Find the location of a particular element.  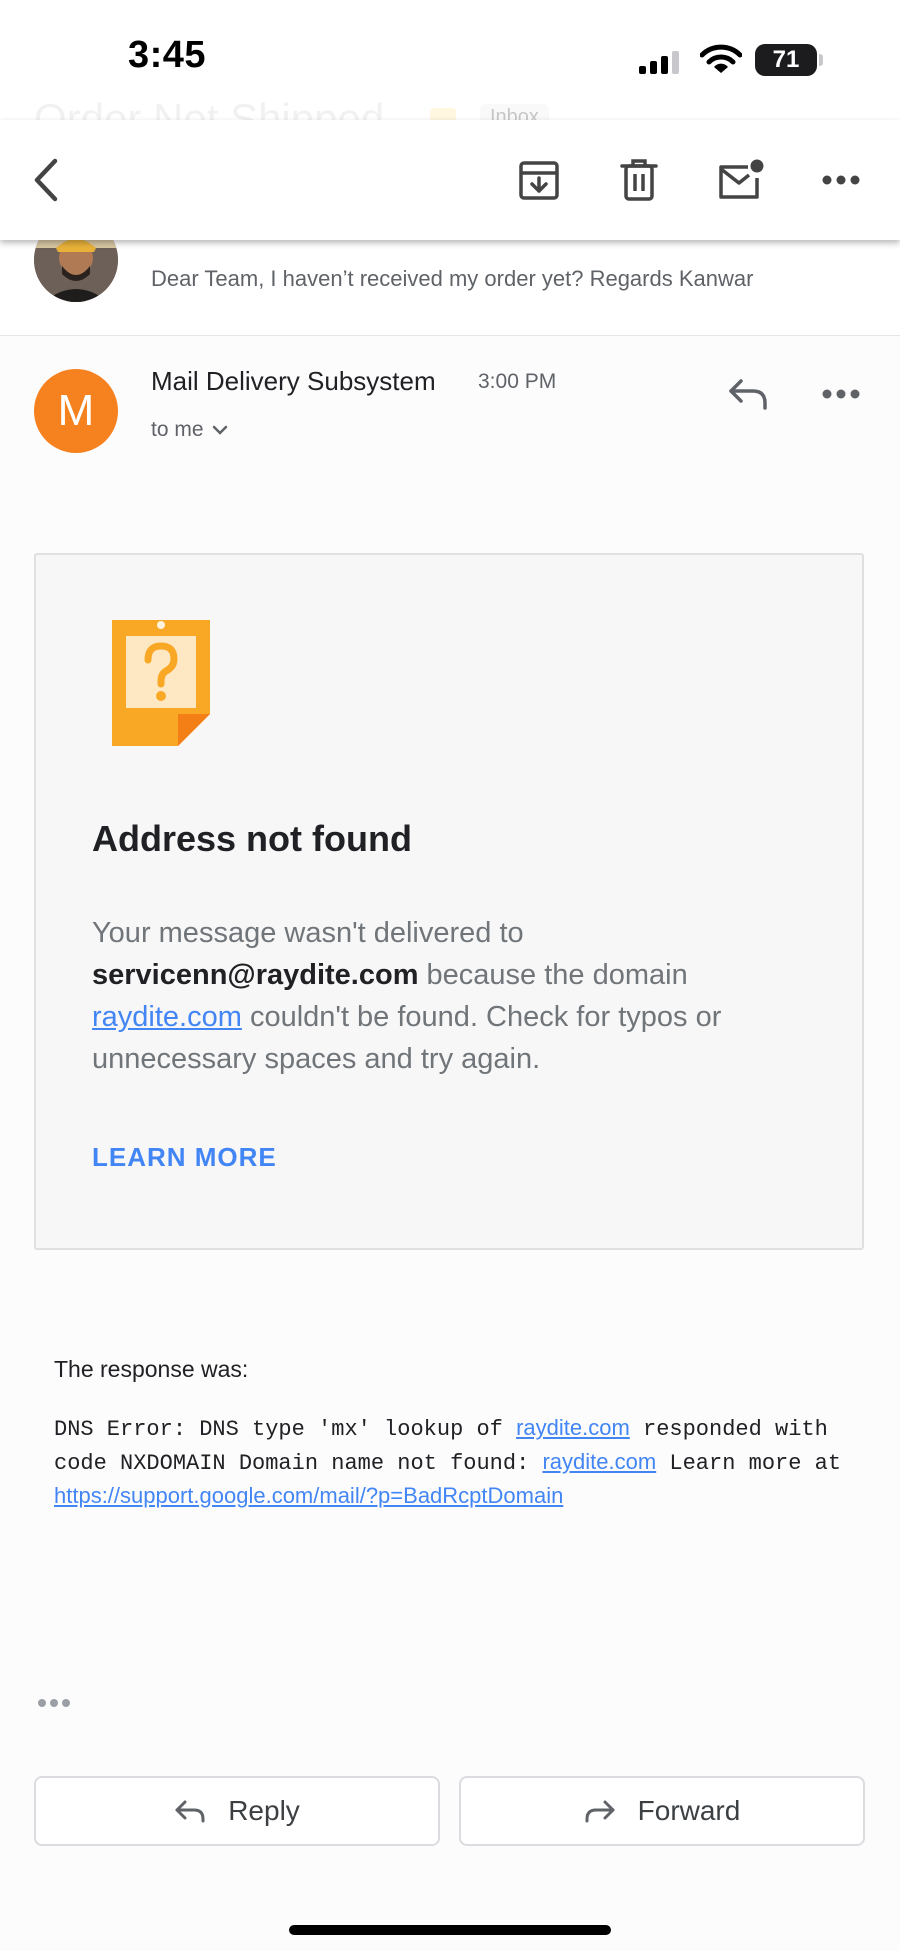

error-title: Address not found is located at coordinates (252, 838).